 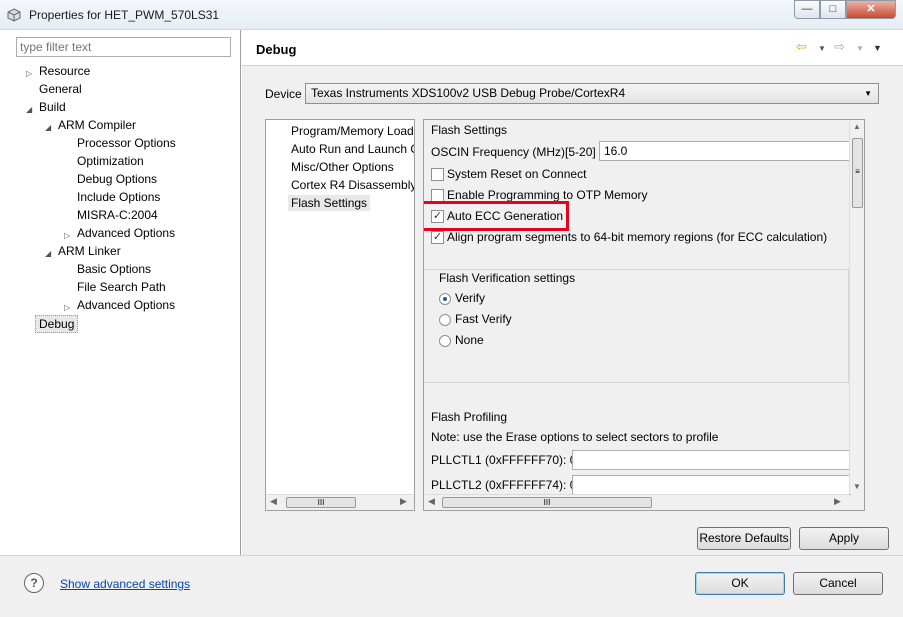 What do you see at coordinates (126, 143) in the screenshot?
I see `tree-item-processor-options: Processor Options` at bounding box center [126, 143].